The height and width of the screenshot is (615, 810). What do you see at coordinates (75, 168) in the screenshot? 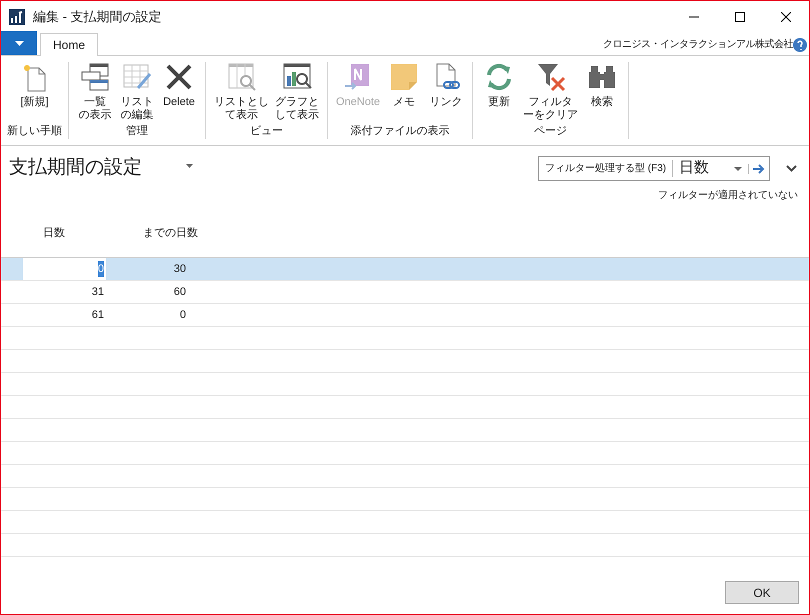
I see `page-title: 支払期間の設定` at bounding box center [75, 168].